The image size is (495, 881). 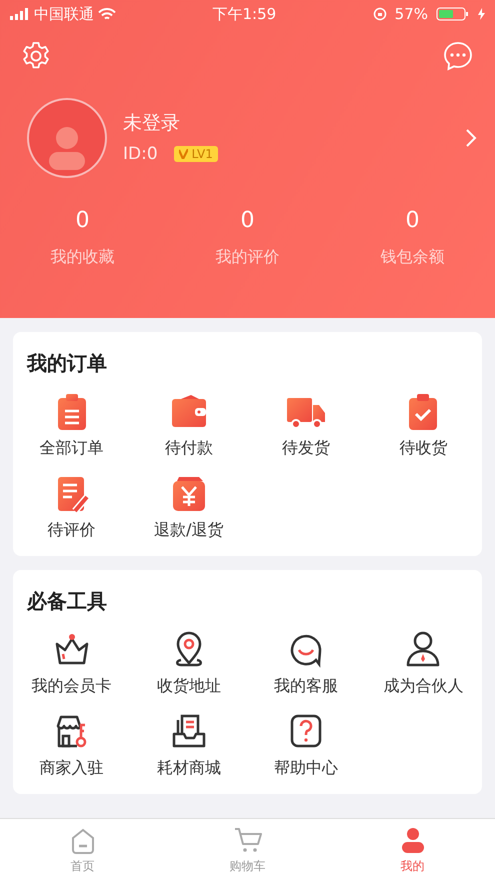 I want to click on signal-icon, so click(x=20, y=14).